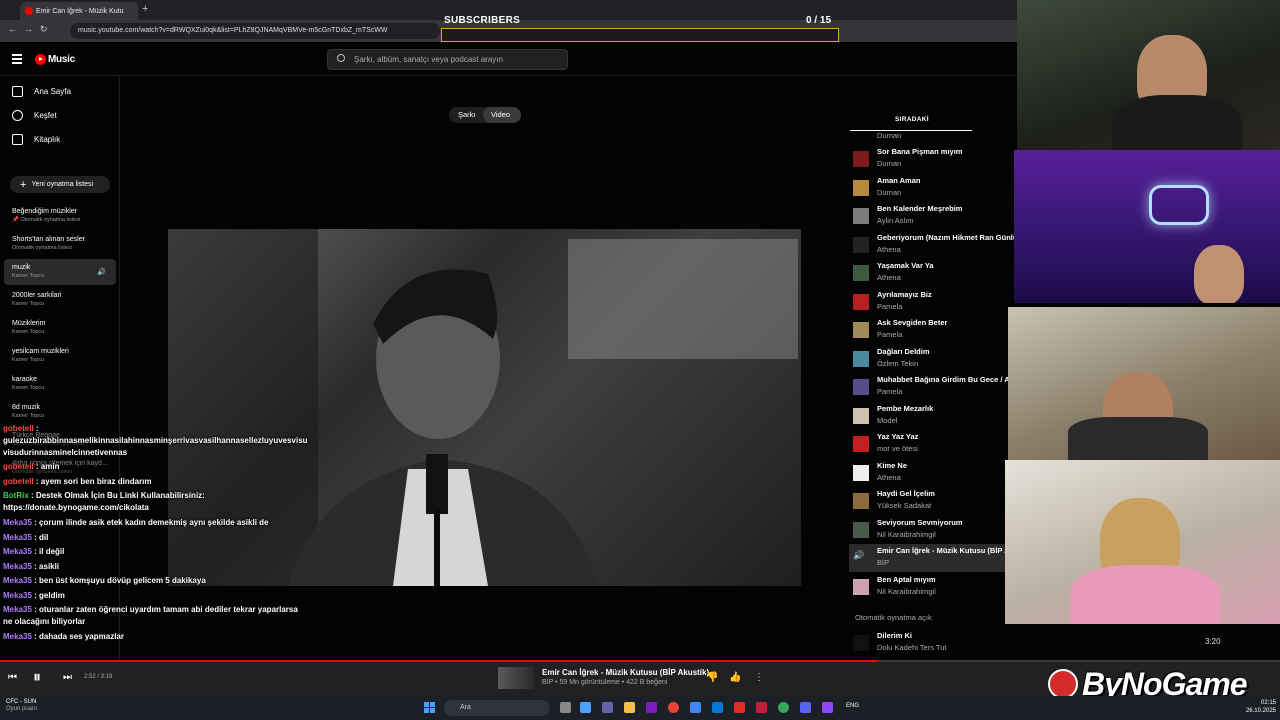  Describe the element at coordinates (500, 114) in the screenshot. I see `toggle-video: Video` at that location.